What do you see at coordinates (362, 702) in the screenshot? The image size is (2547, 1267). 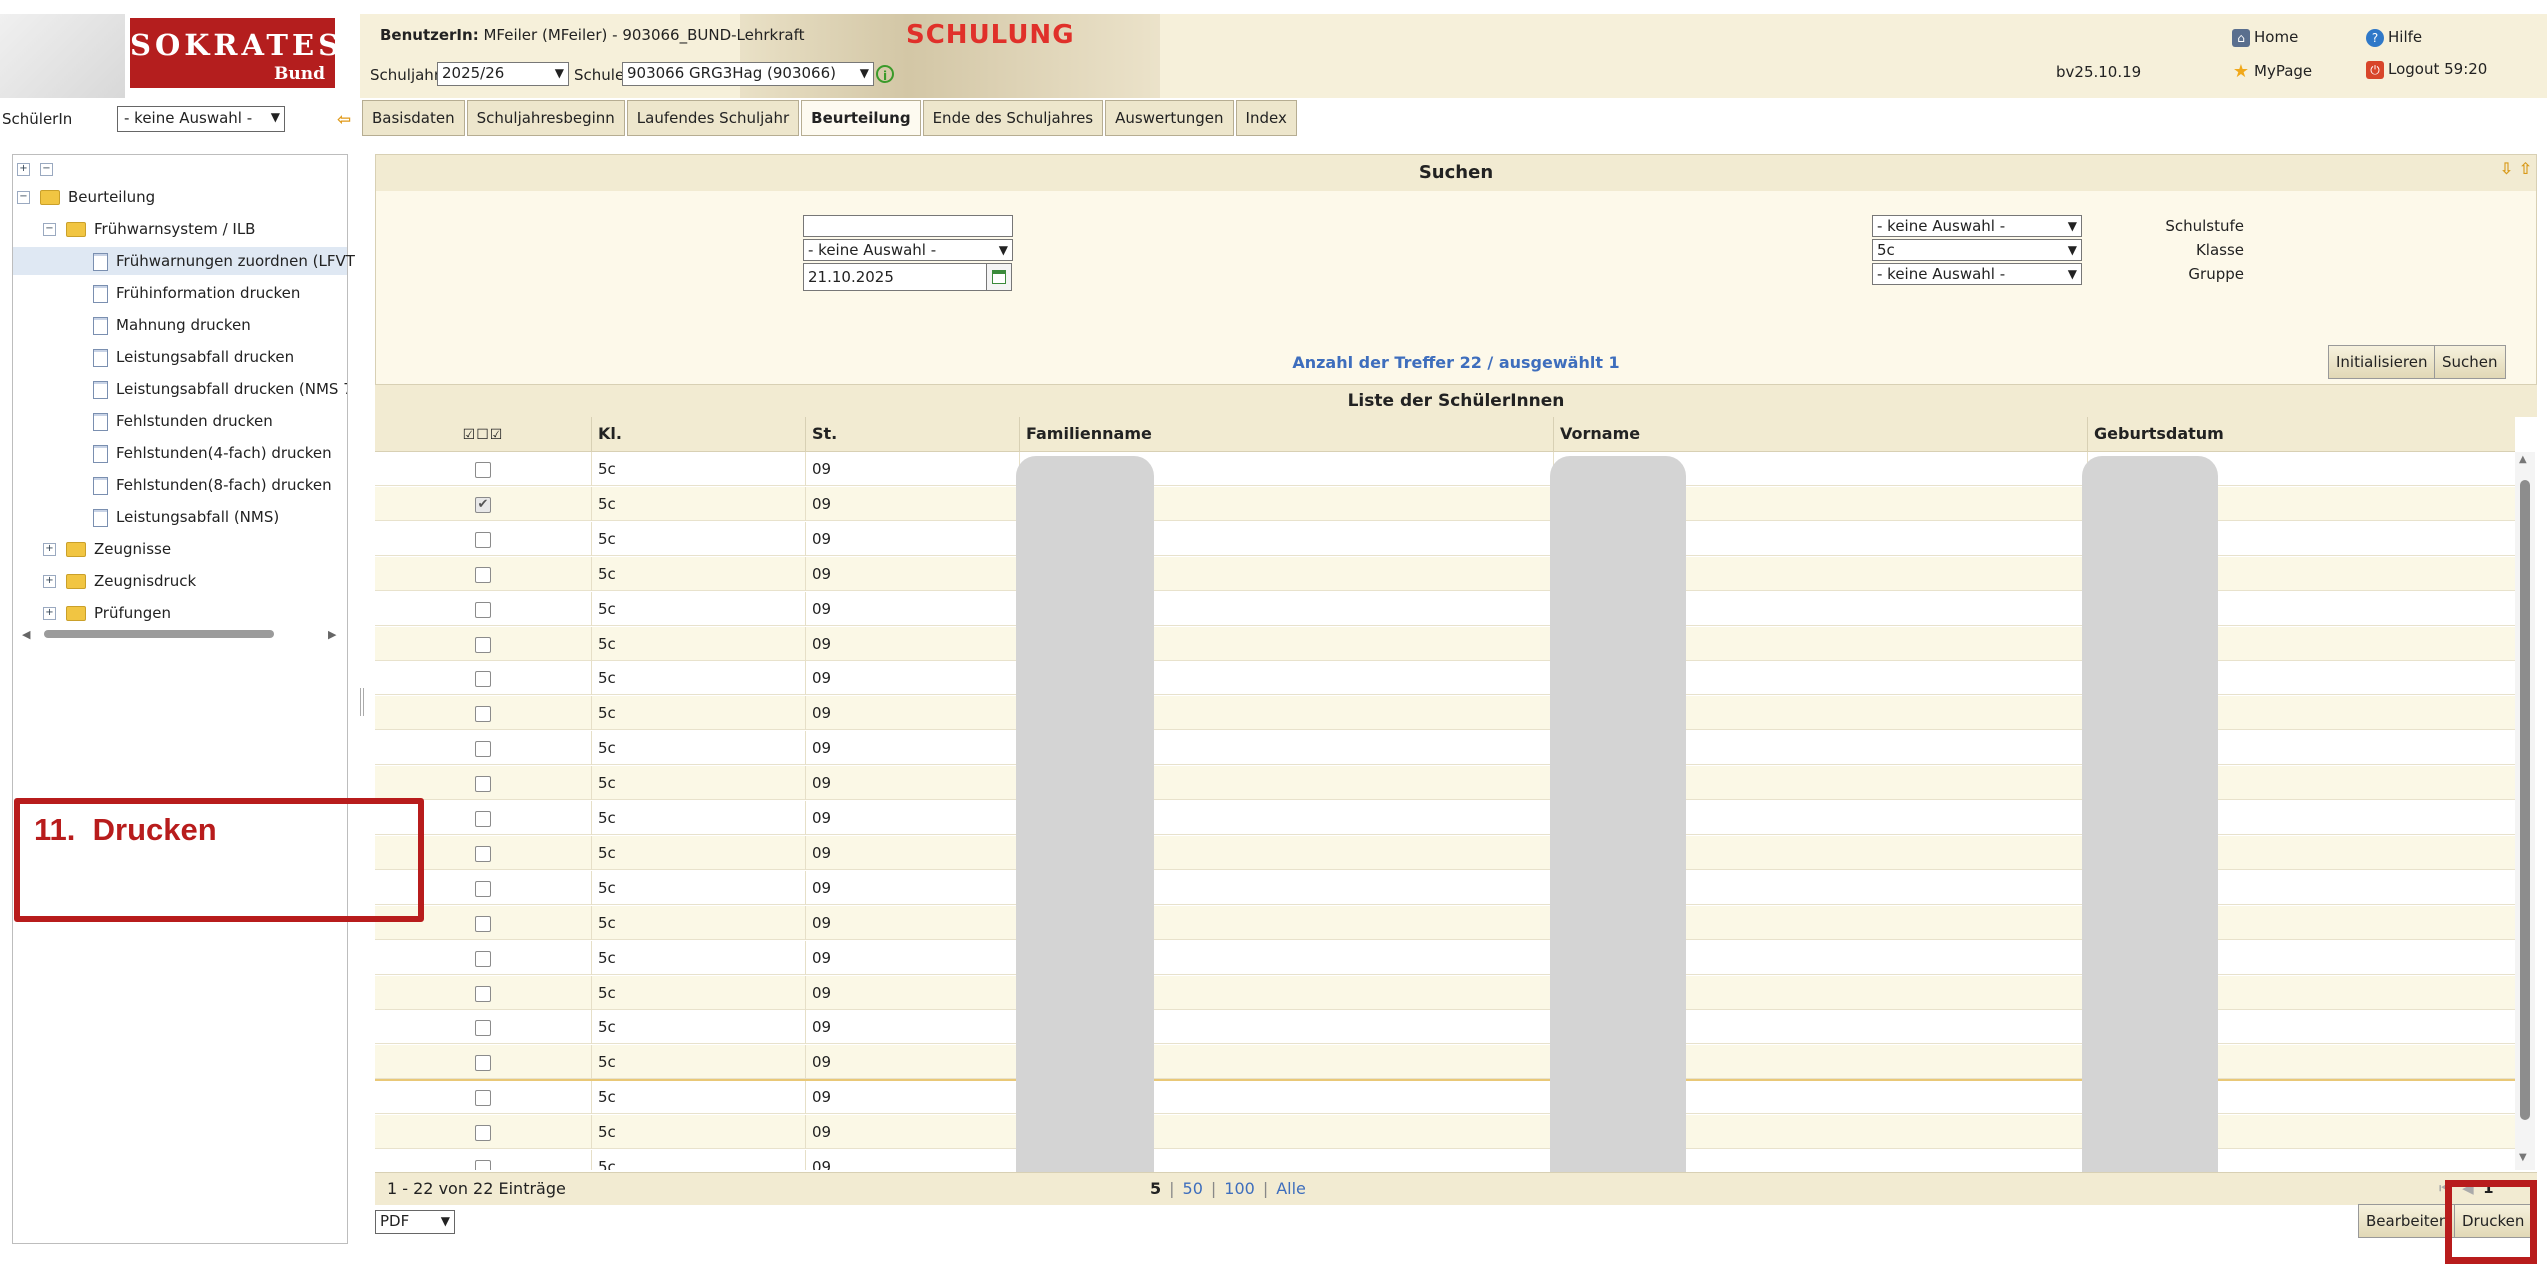 I see `panel-splitter` at bounding box center [362, 702].